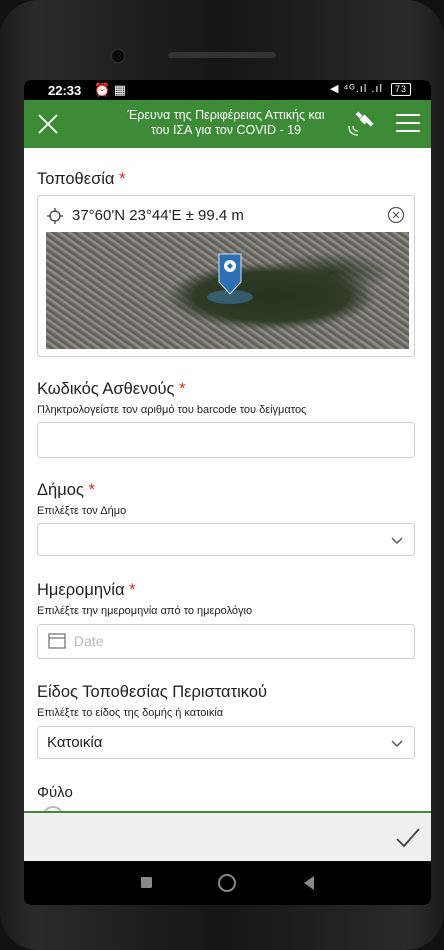 The width and height of the screenshot is (444, 950). What do you see at coordinates (226, 641) in the screenshot?
I see `date-input: Date` at bounding box center [226, 641].